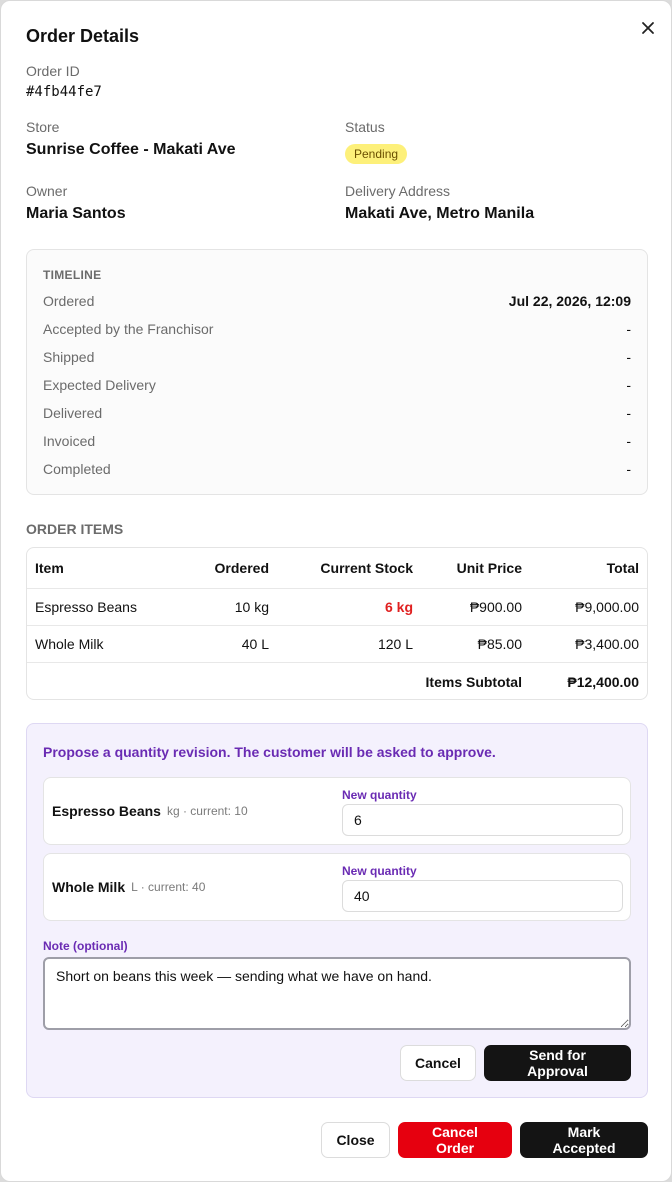 Image resolution: width=672 pixels, height=1182 pixels. Describe the element at coordinates (337, 301) in the screenshot. I see `timeline-row: Ordered Jul 22, 2026, 12:09` at that location.